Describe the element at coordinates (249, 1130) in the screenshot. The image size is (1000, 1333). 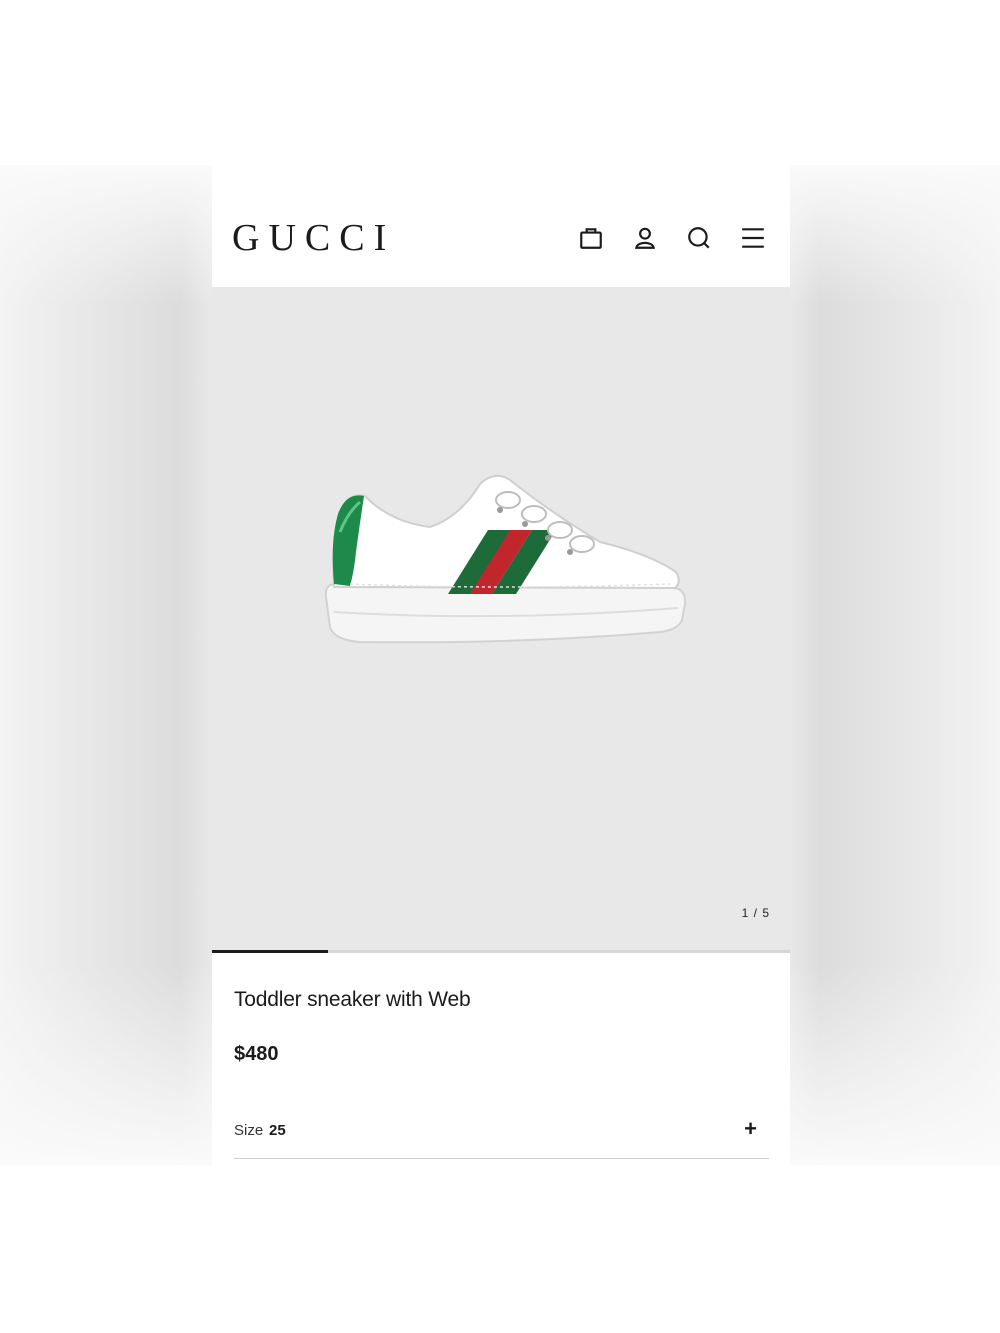
I see `size-label: Size` at that location.